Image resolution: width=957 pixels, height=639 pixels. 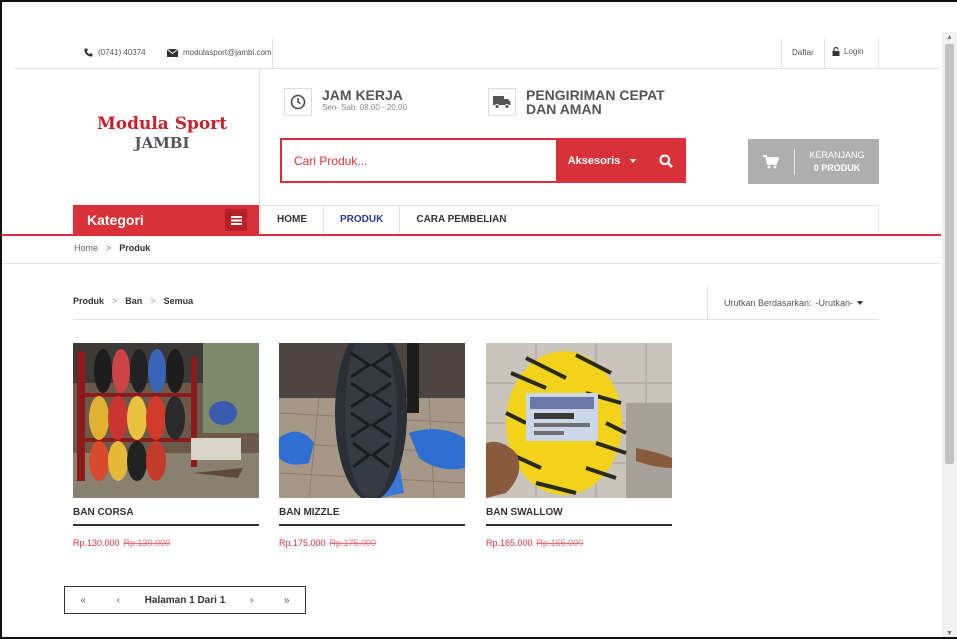 I want to click on path-semua: Semua, so click(x=179, y=301).